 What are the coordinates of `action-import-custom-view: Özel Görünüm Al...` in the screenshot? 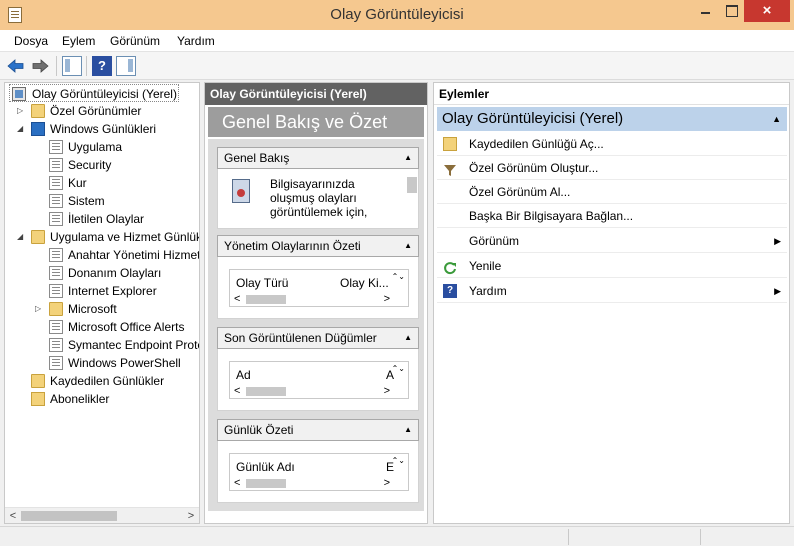 It's located at (612, 192).